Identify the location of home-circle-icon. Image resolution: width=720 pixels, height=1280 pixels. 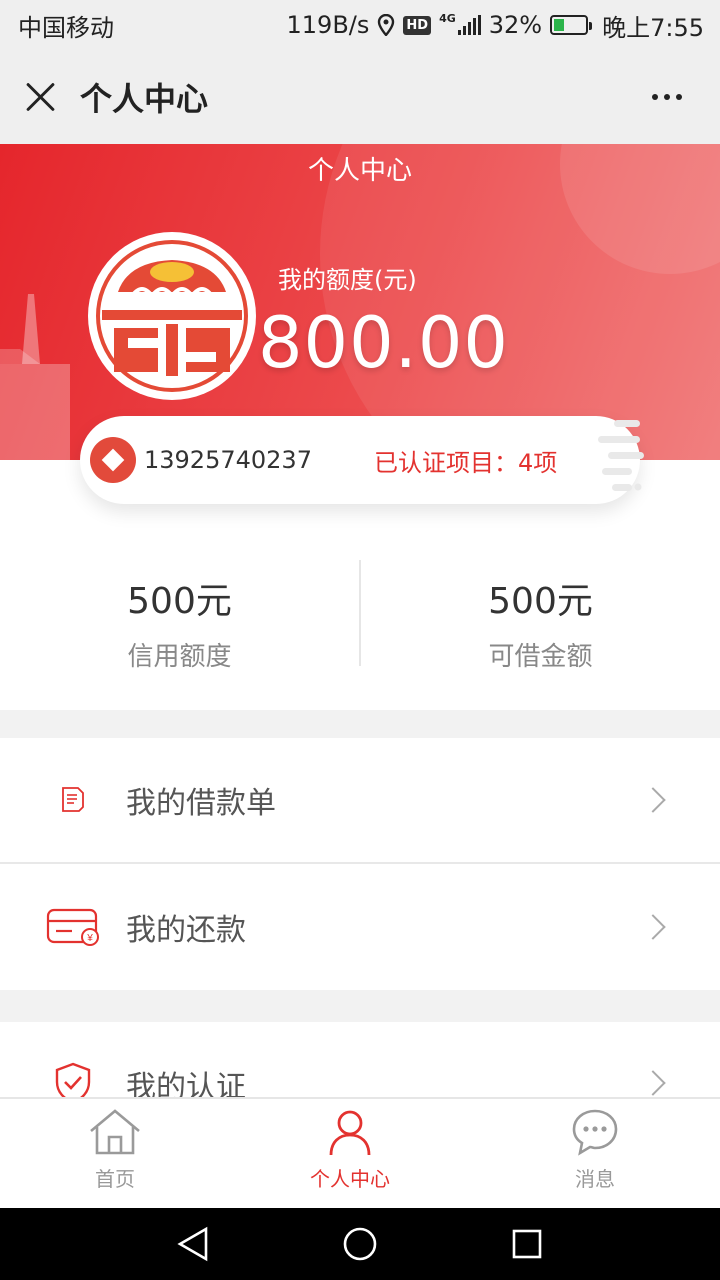
(360, 1244).